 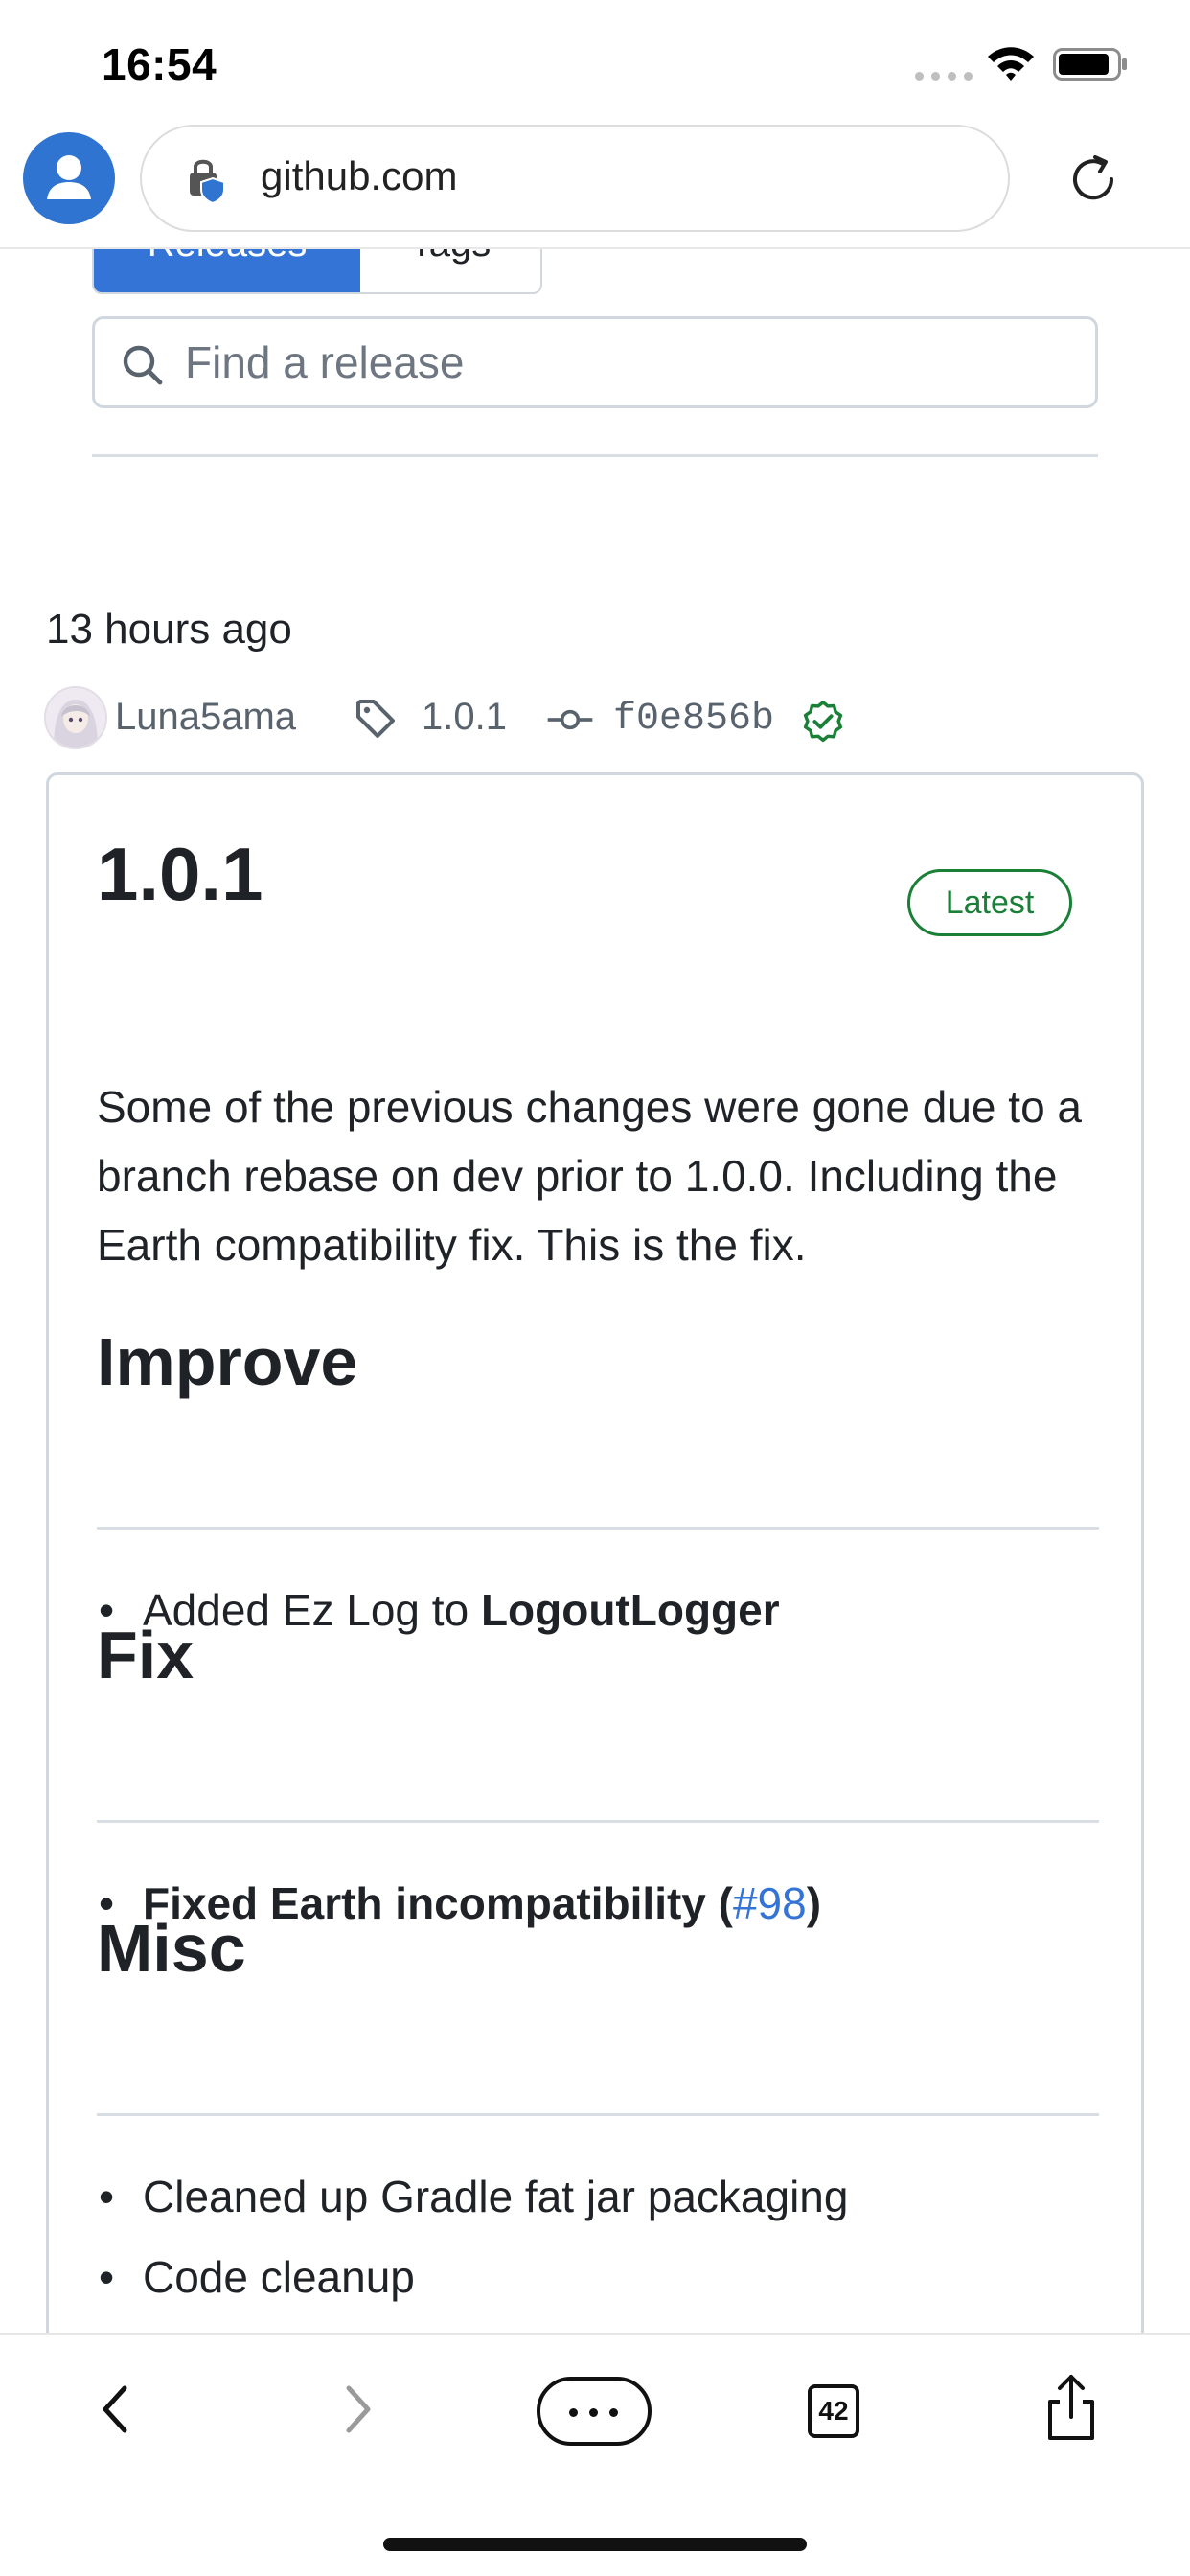 I want to click on release-search-box, so click(x=595, y=362).